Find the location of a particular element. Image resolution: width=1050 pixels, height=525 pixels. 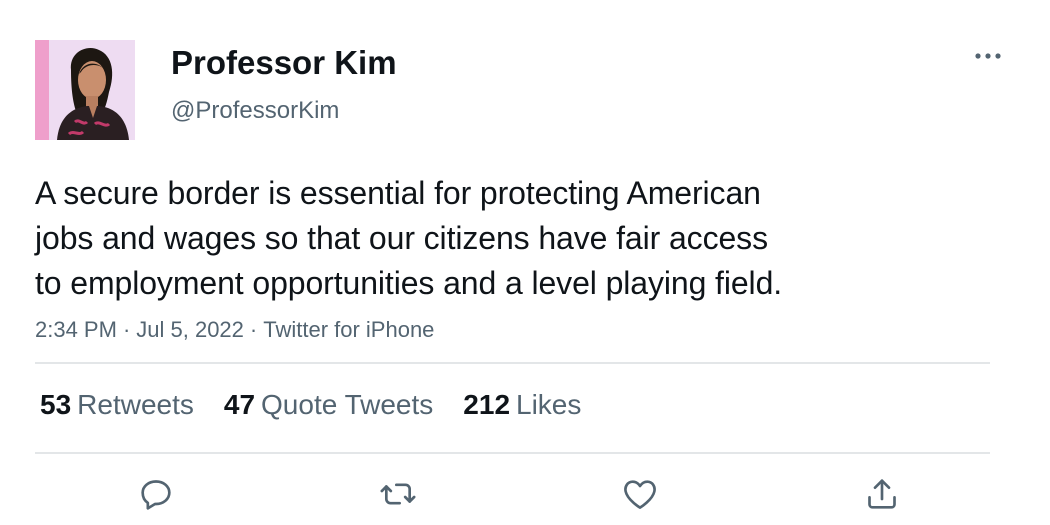

stat-retweets: 53 Retweets is located at coordinates (117, 405).